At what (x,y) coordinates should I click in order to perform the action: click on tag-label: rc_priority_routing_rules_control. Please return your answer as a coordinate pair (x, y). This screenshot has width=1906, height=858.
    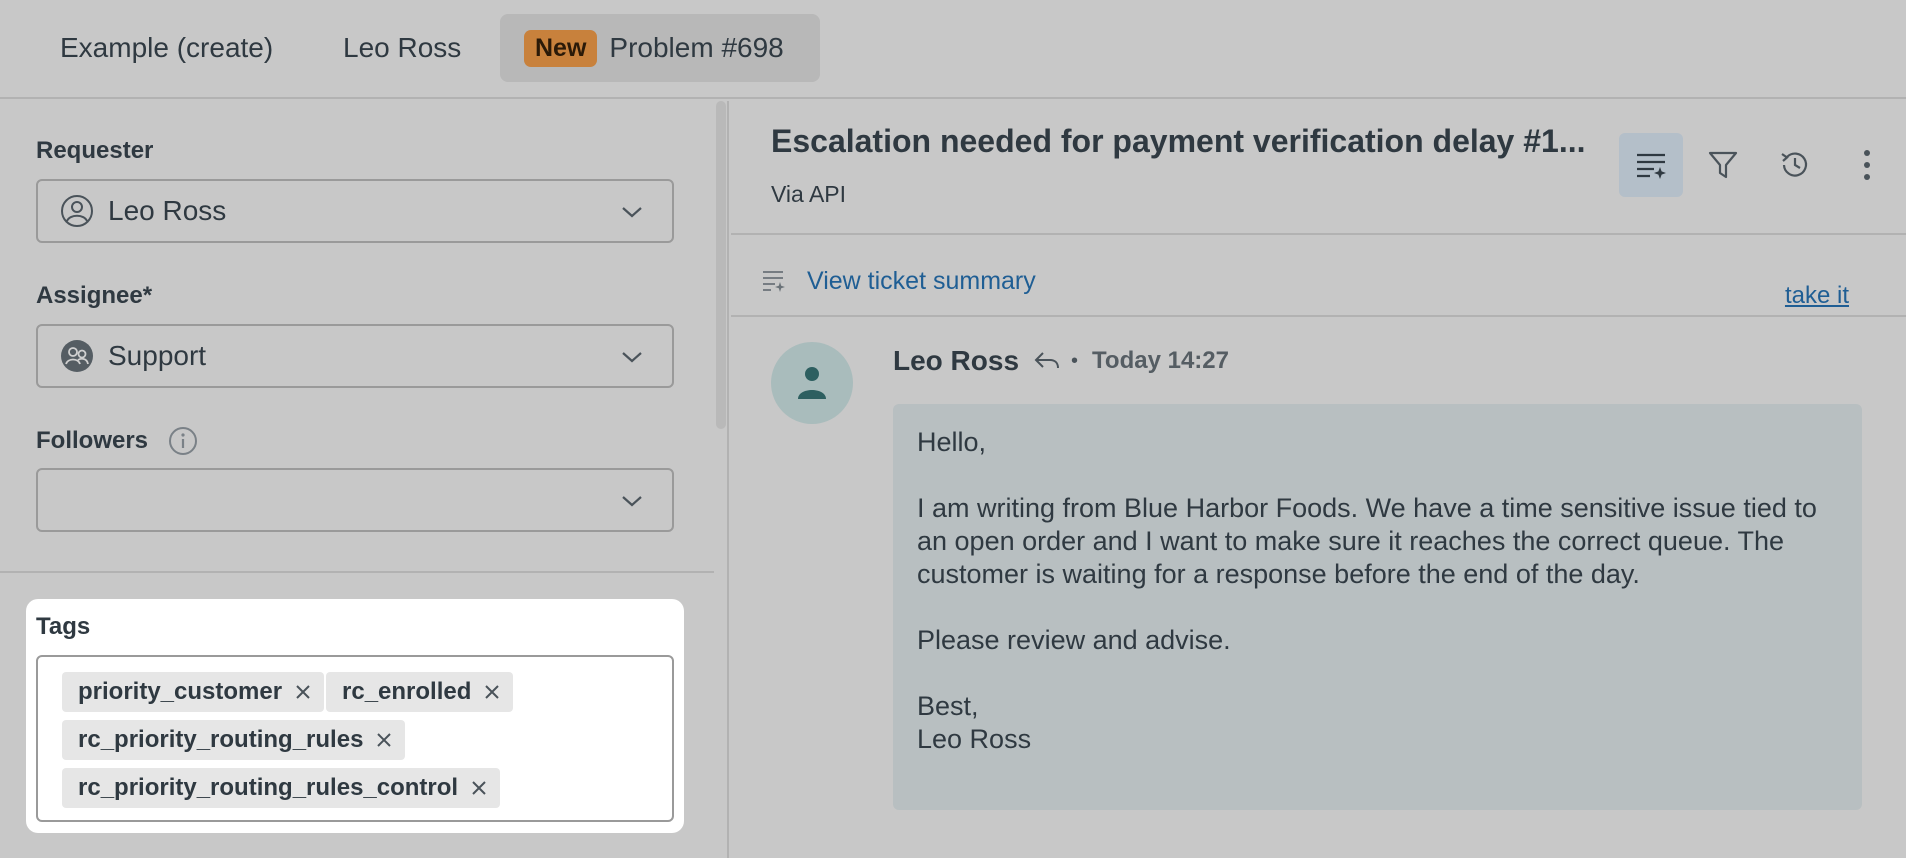
    Looking at the image, I should click on (268, 787).